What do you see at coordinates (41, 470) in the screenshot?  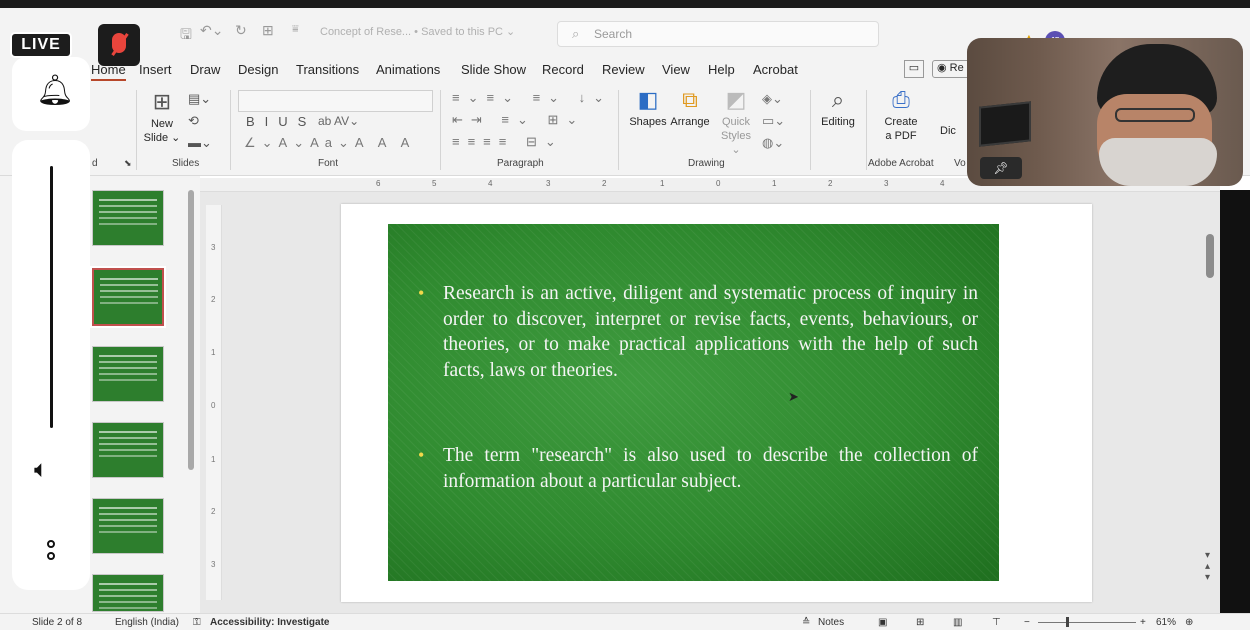 I see `speaker-icon: 🔈︎` at bounding box center [41, 470].